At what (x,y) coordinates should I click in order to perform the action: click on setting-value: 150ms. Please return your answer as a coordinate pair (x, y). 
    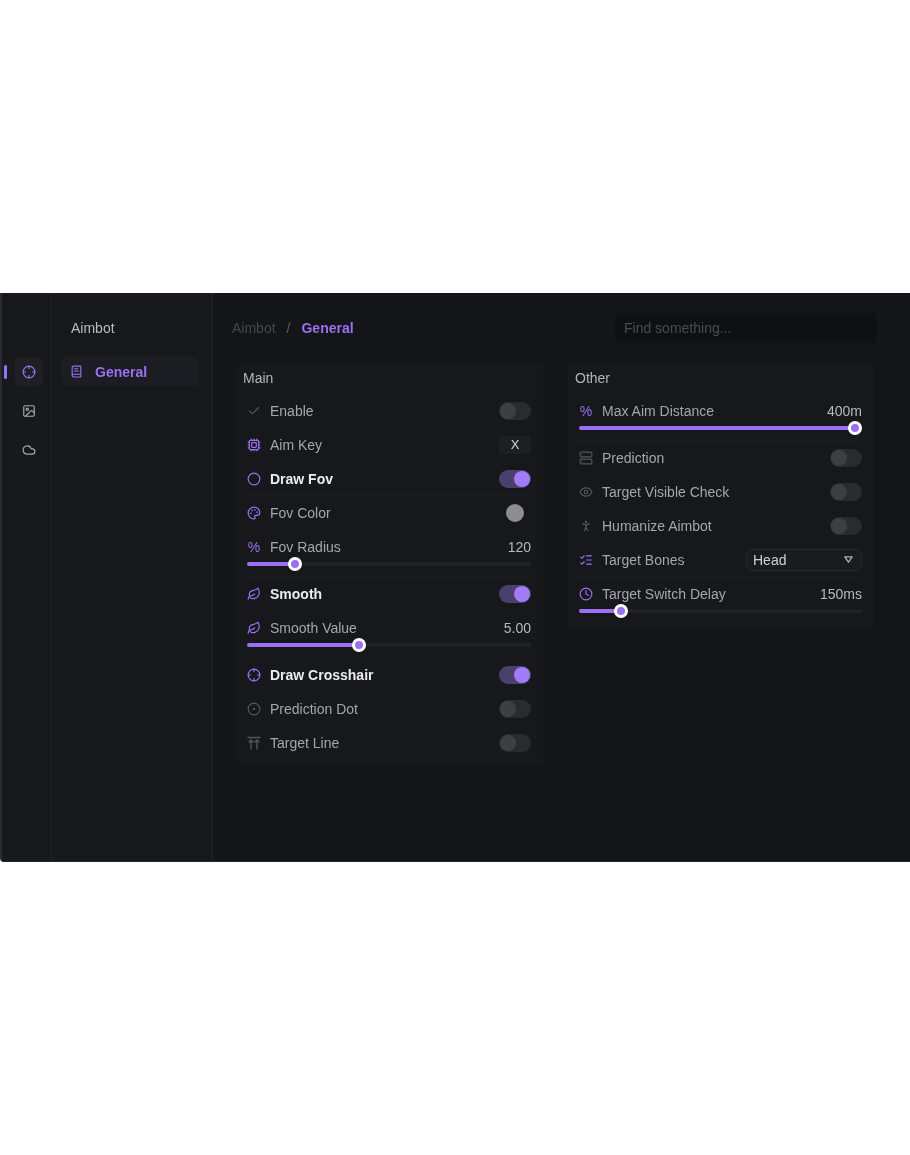
    Looking at the image, I should click on (840, 594).